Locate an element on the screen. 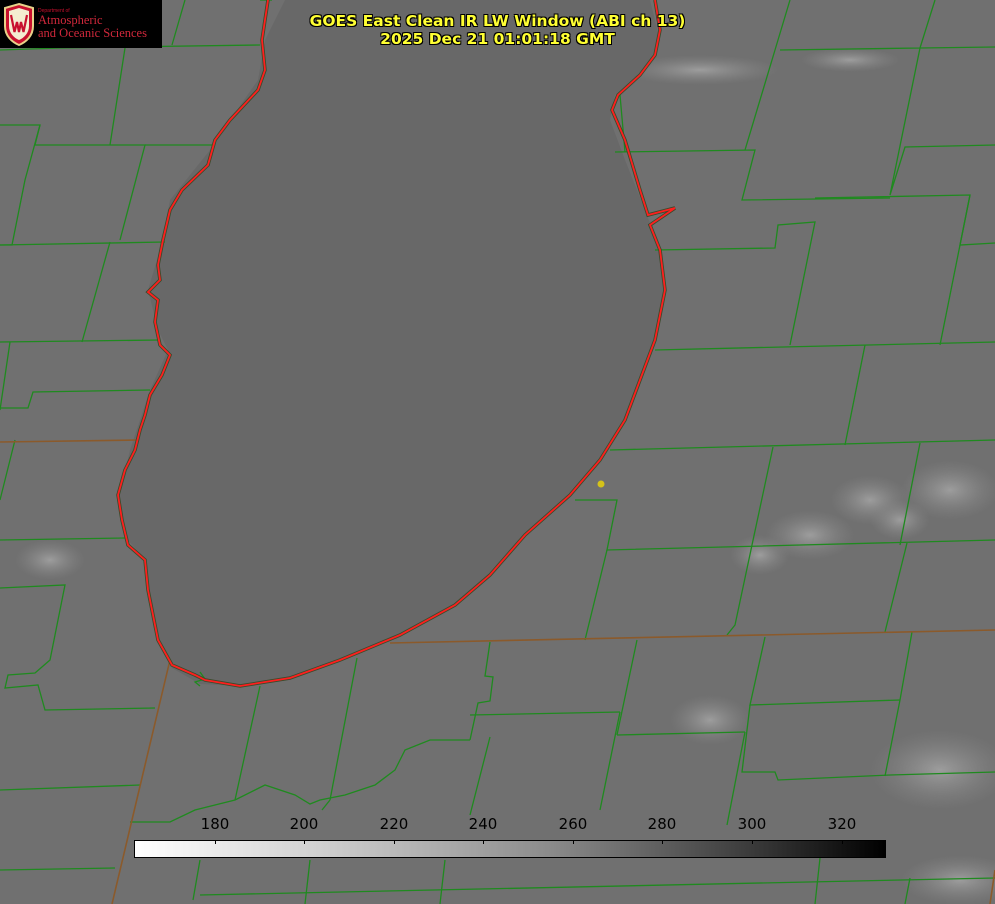 This screenshot has width=995, height=904. location-marker is located at coordinates (601, 484).